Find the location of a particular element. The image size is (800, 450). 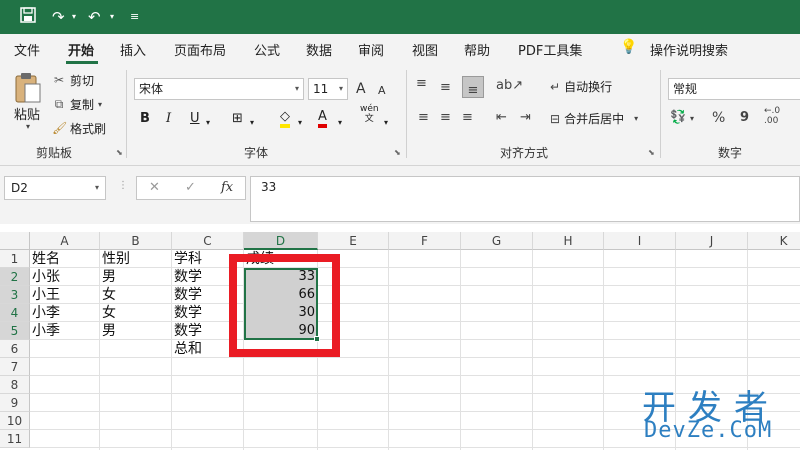

redo-icon: ↷ is located at coordinates (58, 17).